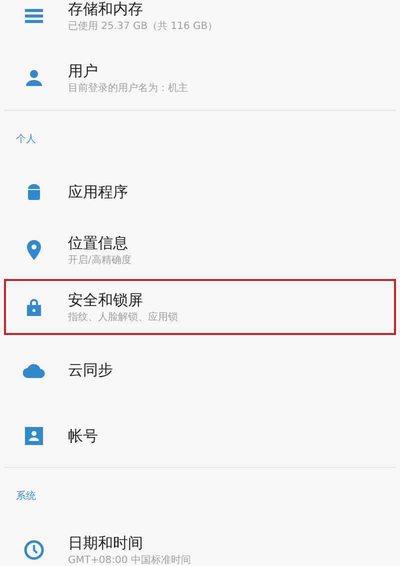  What do you see at coordinates (143, 27) in the screenshot?
I see `item-subtitle: 已使用 25.37 GB（共 116 GB）` at bounding box center [143, 27].